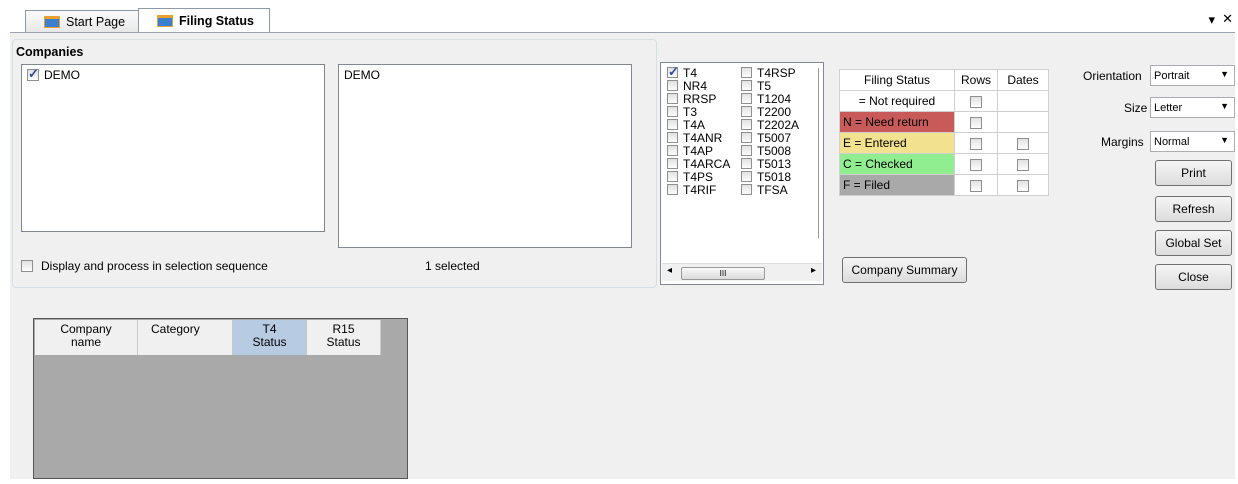 The width and height of the screenshot is (1238, 484). I want to click on slip-type-item: T5008, so click(770, 151).